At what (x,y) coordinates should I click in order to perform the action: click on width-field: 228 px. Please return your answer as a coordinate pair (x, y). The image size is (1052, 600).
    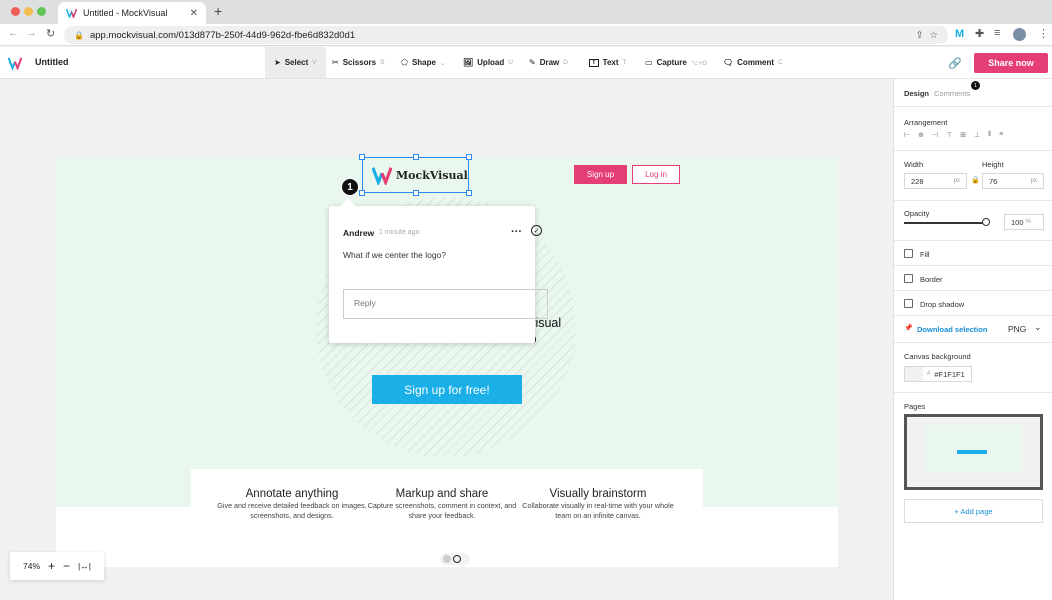
    Looking at the image, I should click on (935, 181).